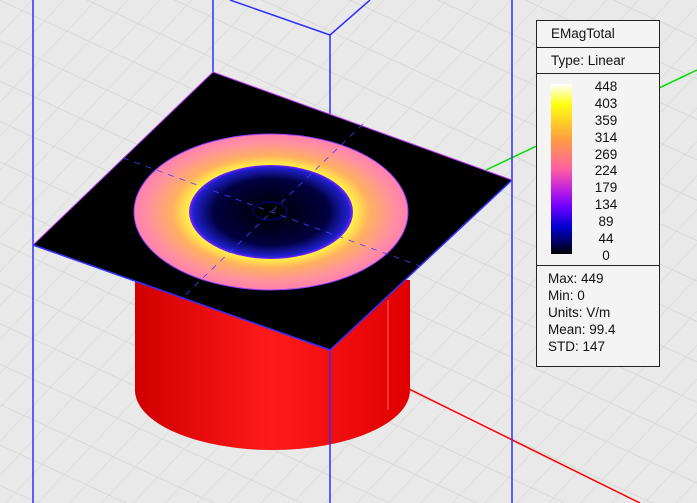 The height and width of the screenshot is (503, 697). I want to click on legend-colorbar-section: 448 403 359 314 269 224 179 134 89 44 0, so click(598, 170).